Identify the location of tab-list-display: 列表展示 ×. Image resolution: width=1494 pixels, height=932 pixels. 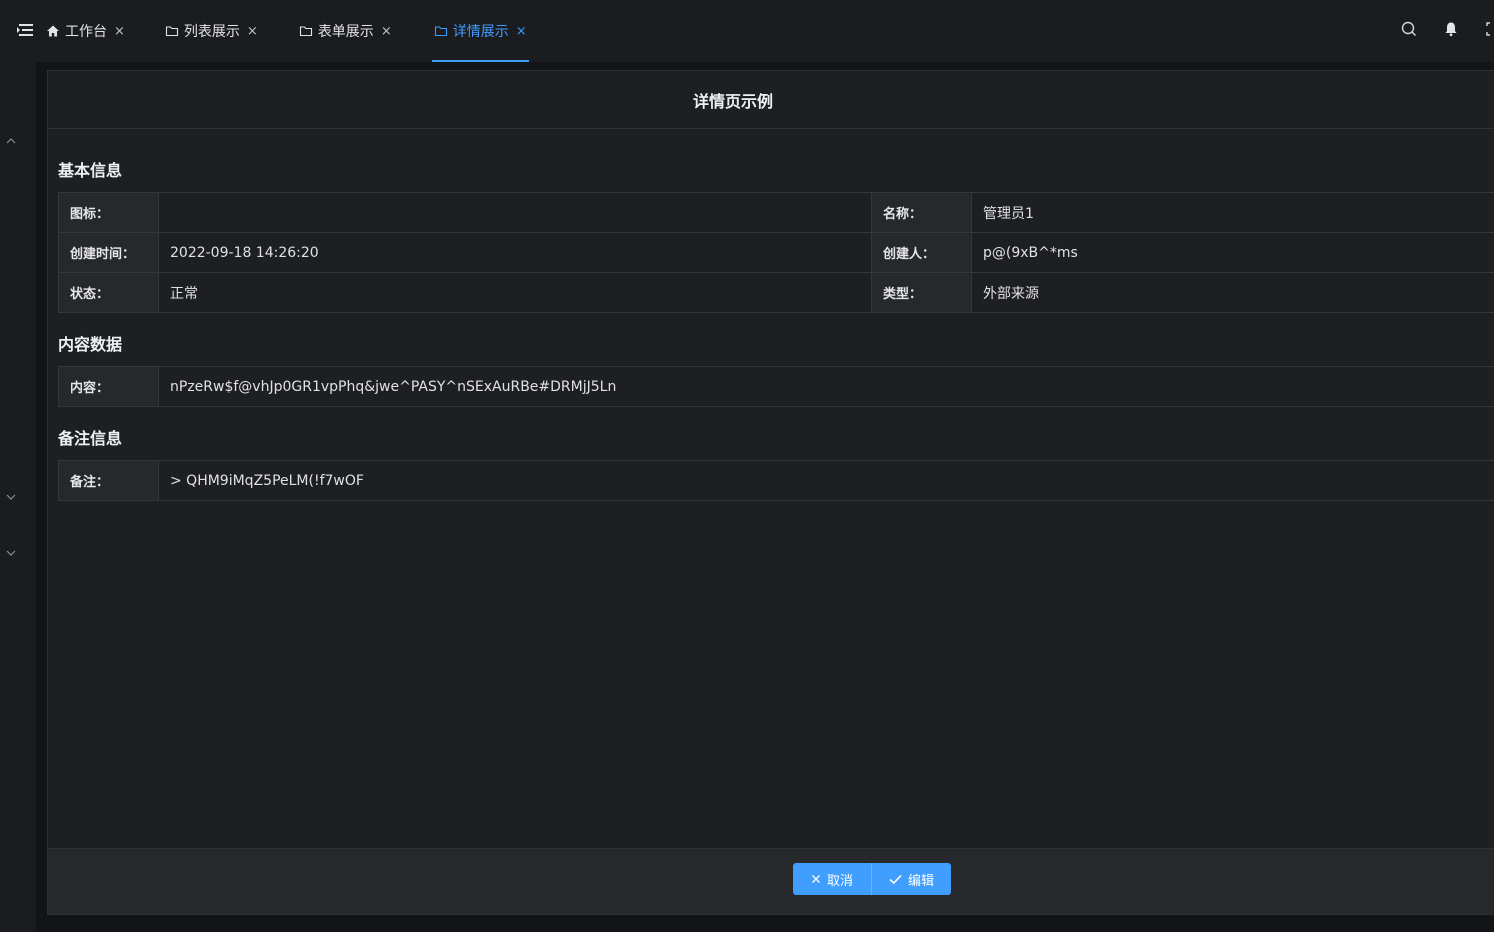
(211, 31).